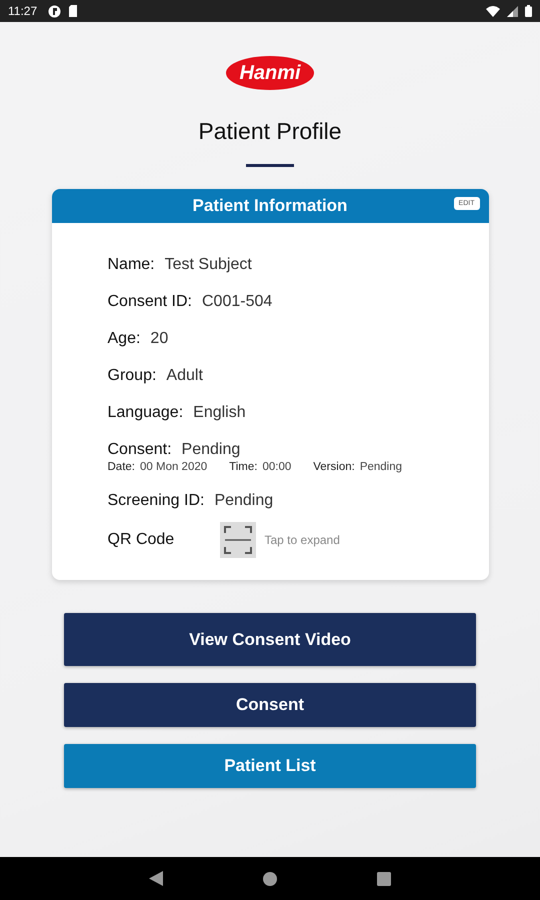 The width and height of the screenshot is (540, 900). Describe the element at coordinates (277, 467) in the screenshot. I see `detail-value: 00:00` at that location.